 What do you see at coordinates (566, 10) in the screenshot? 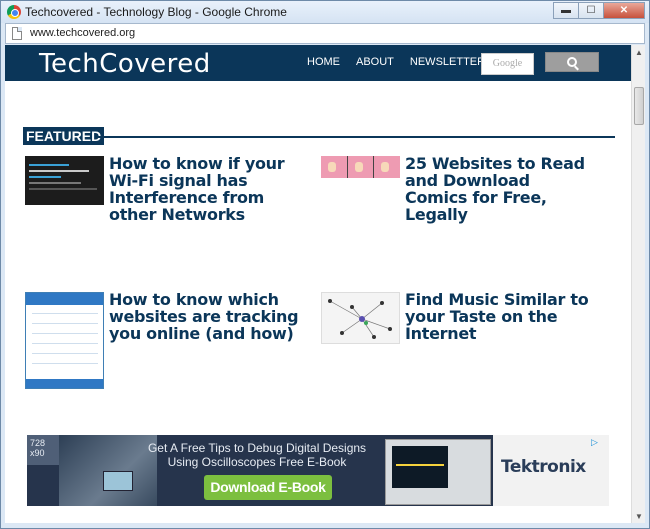
I see `minimize-button: ▬` at bounding box center [566, 10].